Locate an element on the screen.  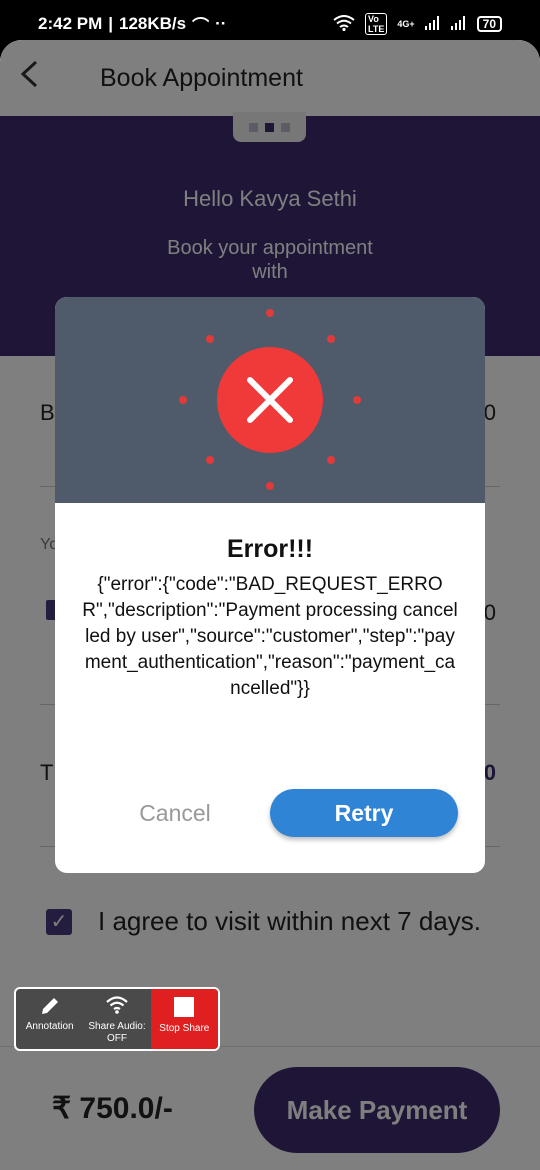
dialog-actions: Cancel Retry is located at coordinates (270, 813).